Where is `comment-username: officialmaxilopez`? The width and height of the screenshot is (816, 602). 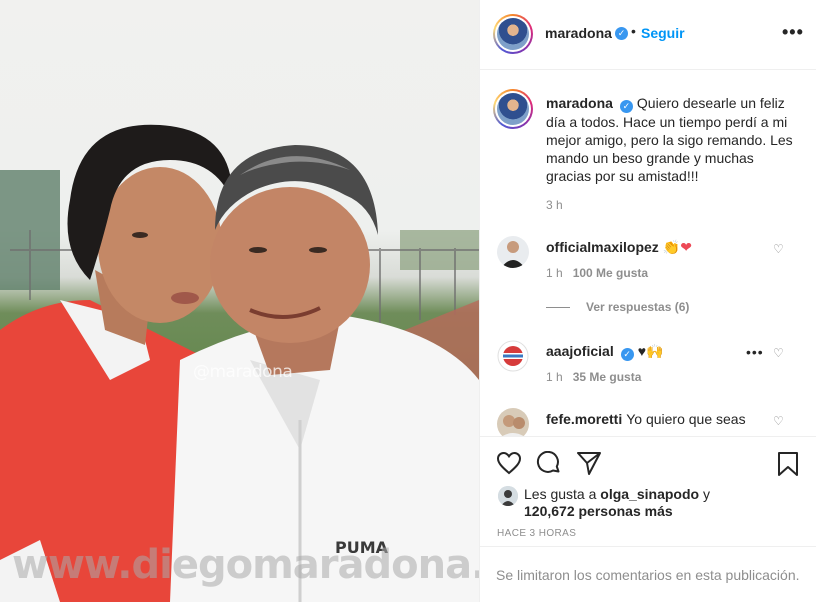
comment-username: officialmaxilopez is located at coordinates (602, 247).